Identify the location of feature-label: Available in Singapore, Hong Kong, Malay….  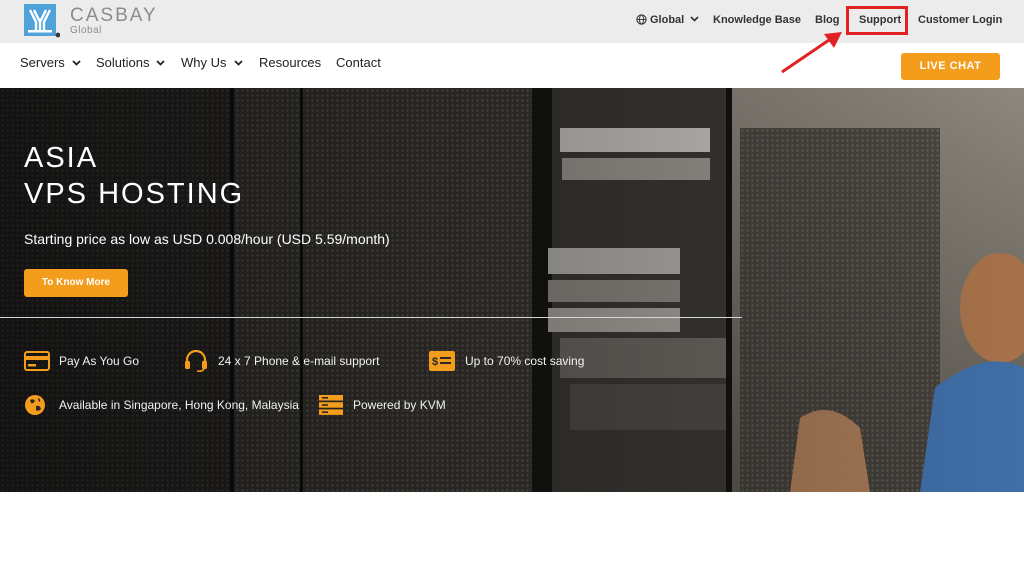
(179, 405).